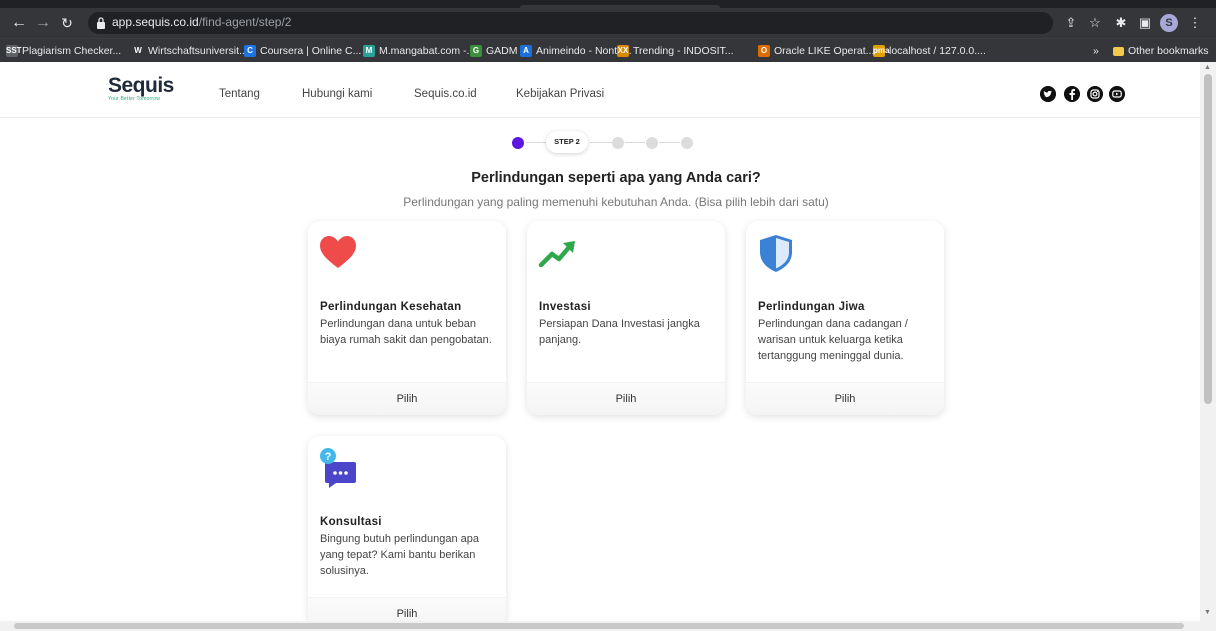 The height and width of the screenshot is (631, 1216). Describe the element at coordinates (881, 51) in the screenshot. I see `bookmark-favicon-icon: pma` at that location.